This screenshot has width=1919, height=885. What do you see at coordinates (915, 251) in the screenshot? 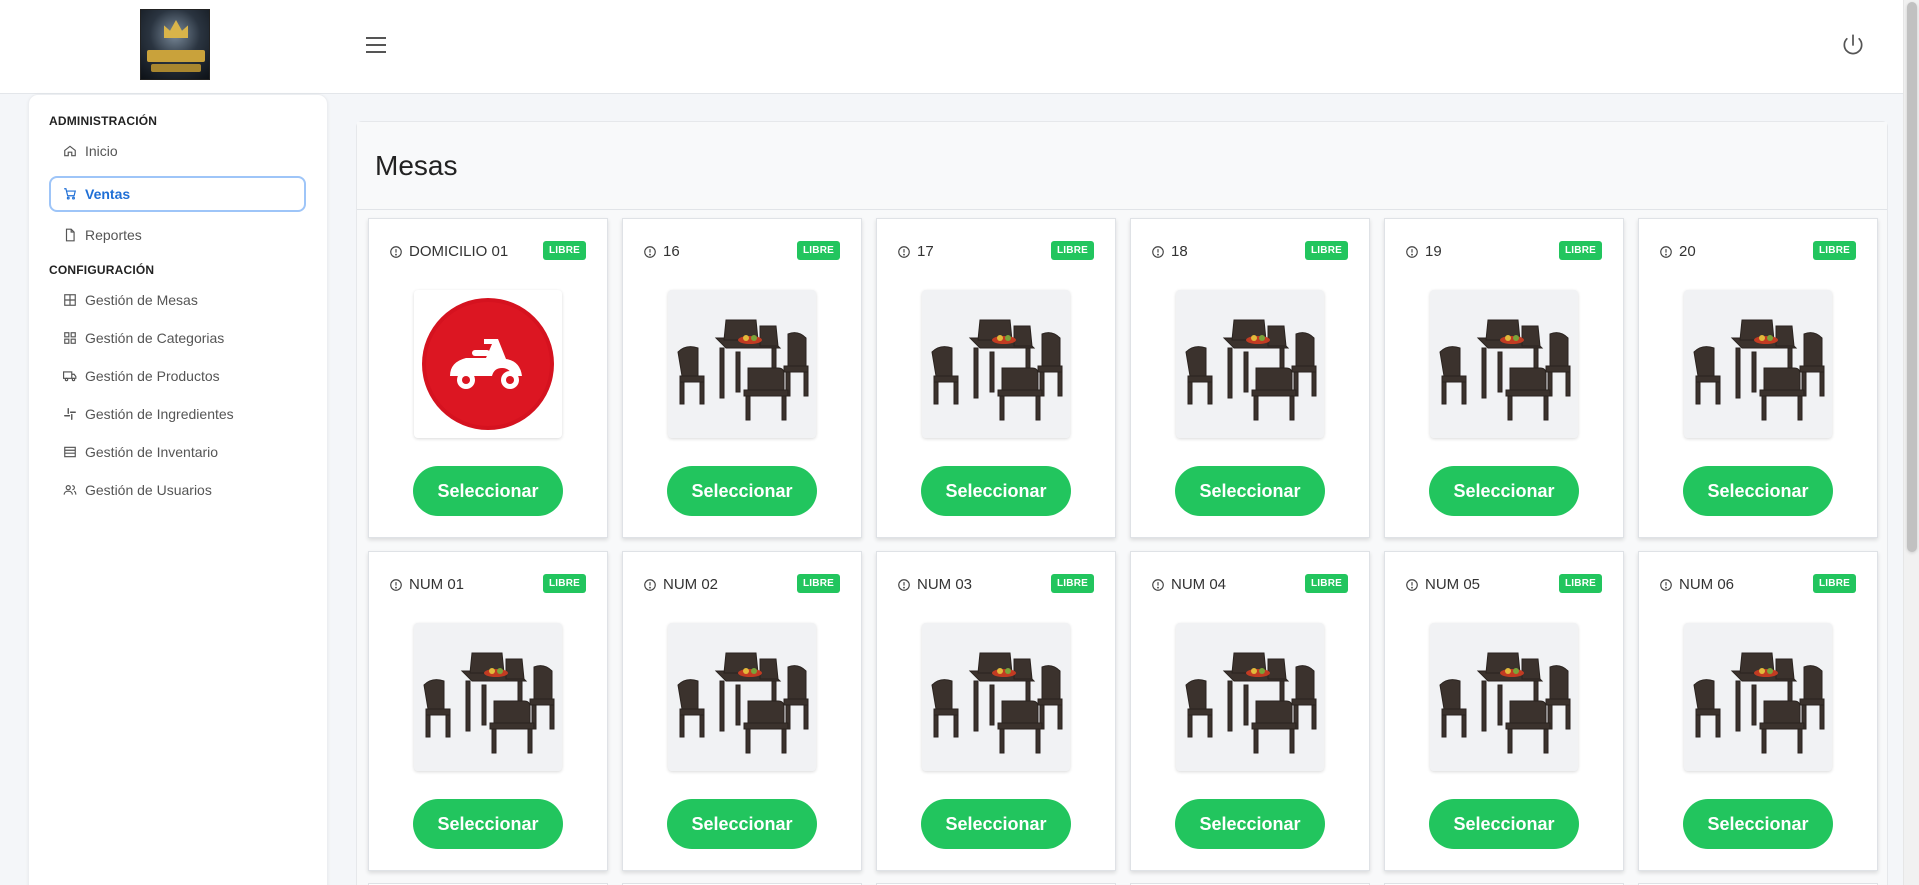
I see `table-card-header: 17` at bounding box center [915, 251].